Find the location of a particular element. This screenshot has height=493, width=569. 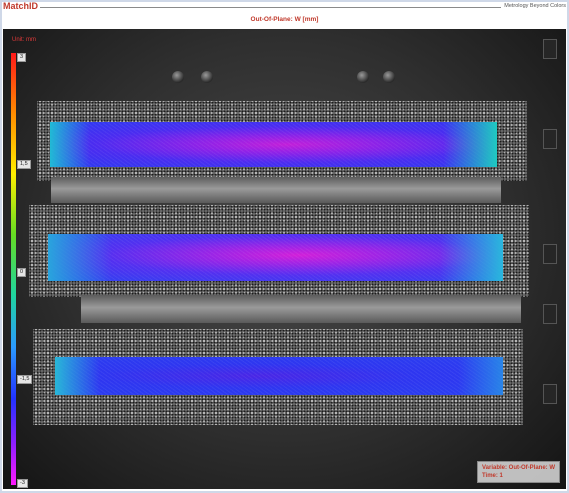

strain-field-middle is located at coordinates (275, 257).